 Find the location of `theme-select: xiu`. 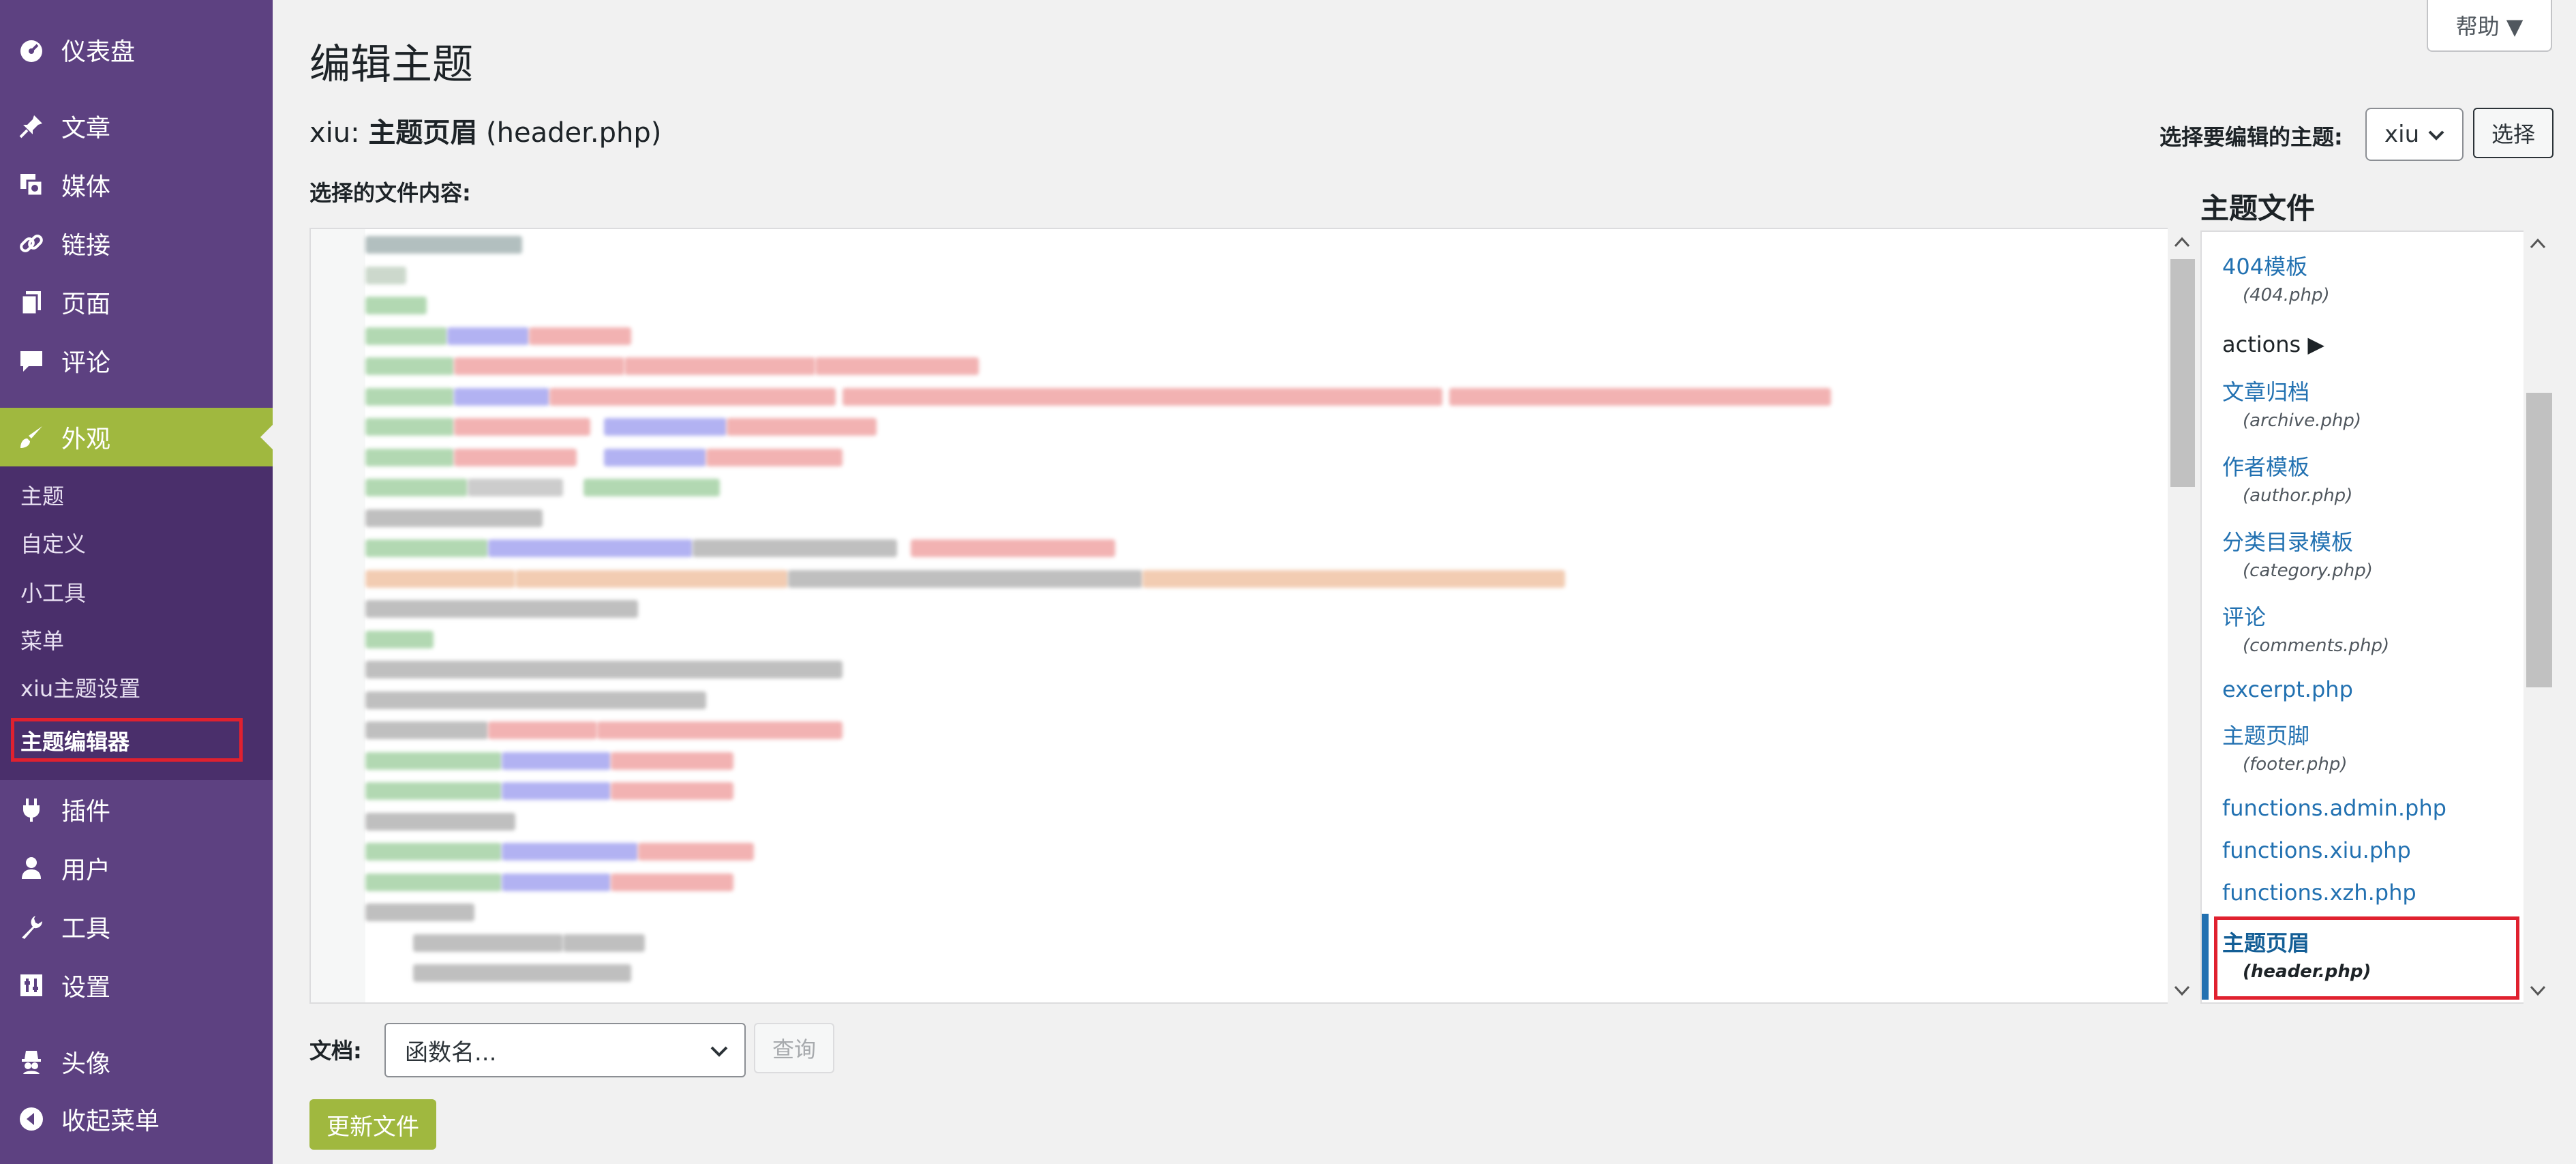

theme-select: xiu is located at coordinates (2414, 134).